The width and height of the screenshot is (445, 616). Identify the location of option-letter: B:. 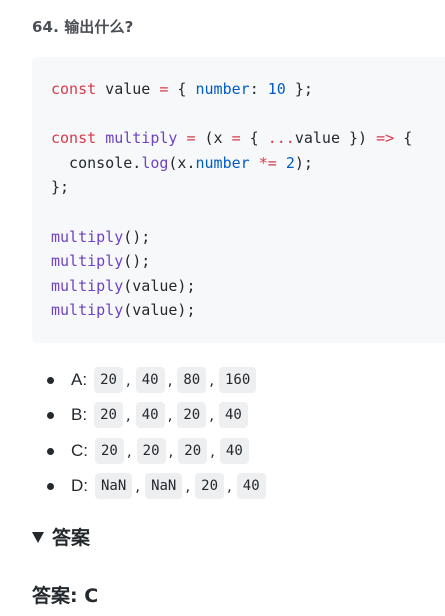
(79, 414).